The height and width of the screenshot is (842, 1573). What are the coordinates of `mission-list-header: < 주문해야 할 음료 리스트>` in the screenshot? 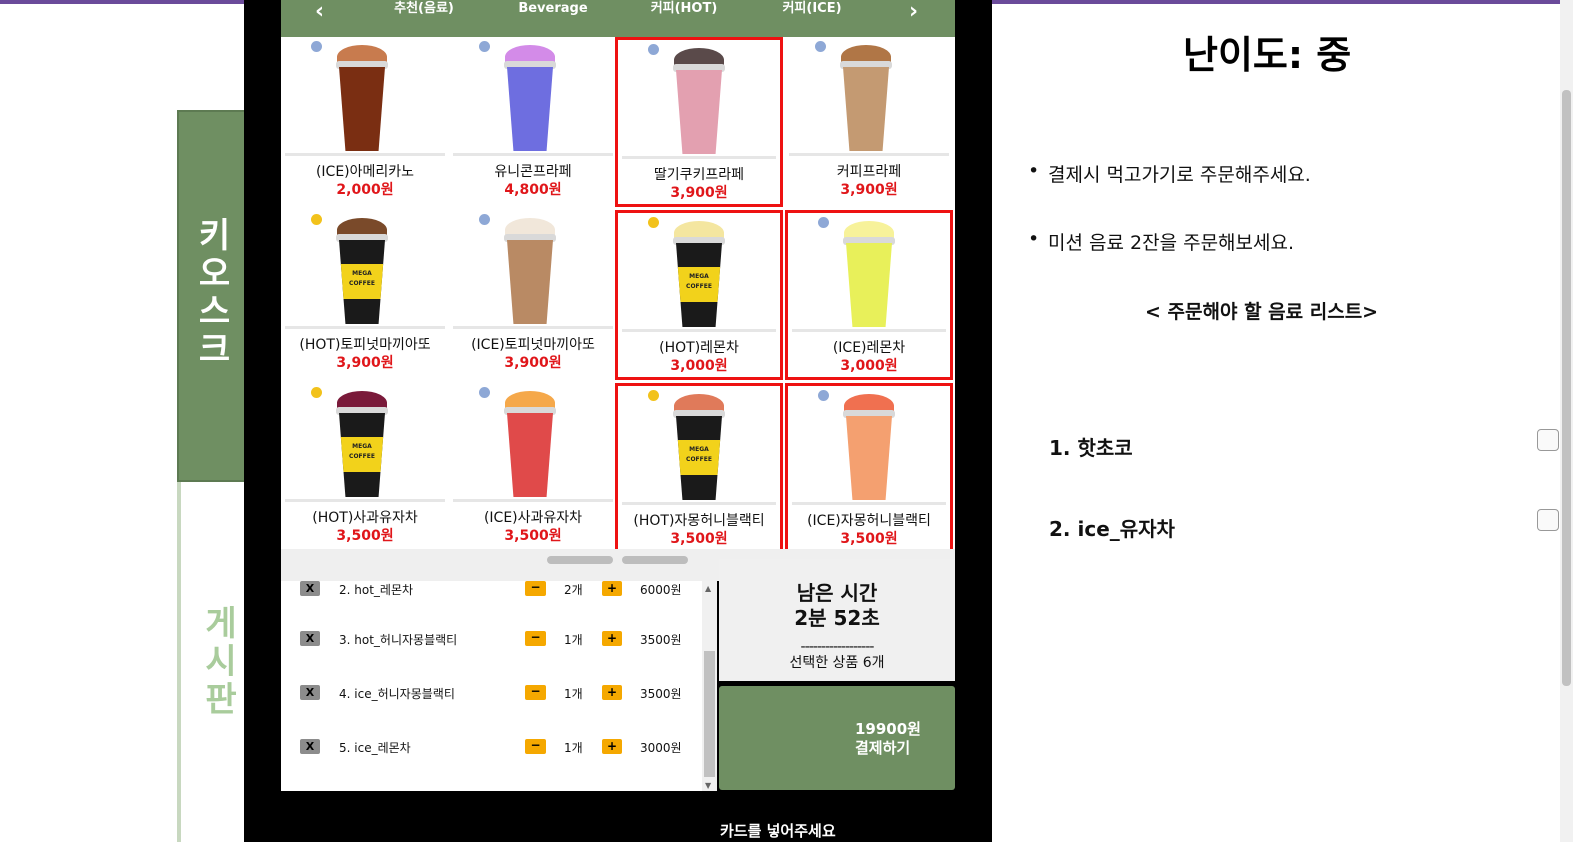 It's located at (1262, 312).